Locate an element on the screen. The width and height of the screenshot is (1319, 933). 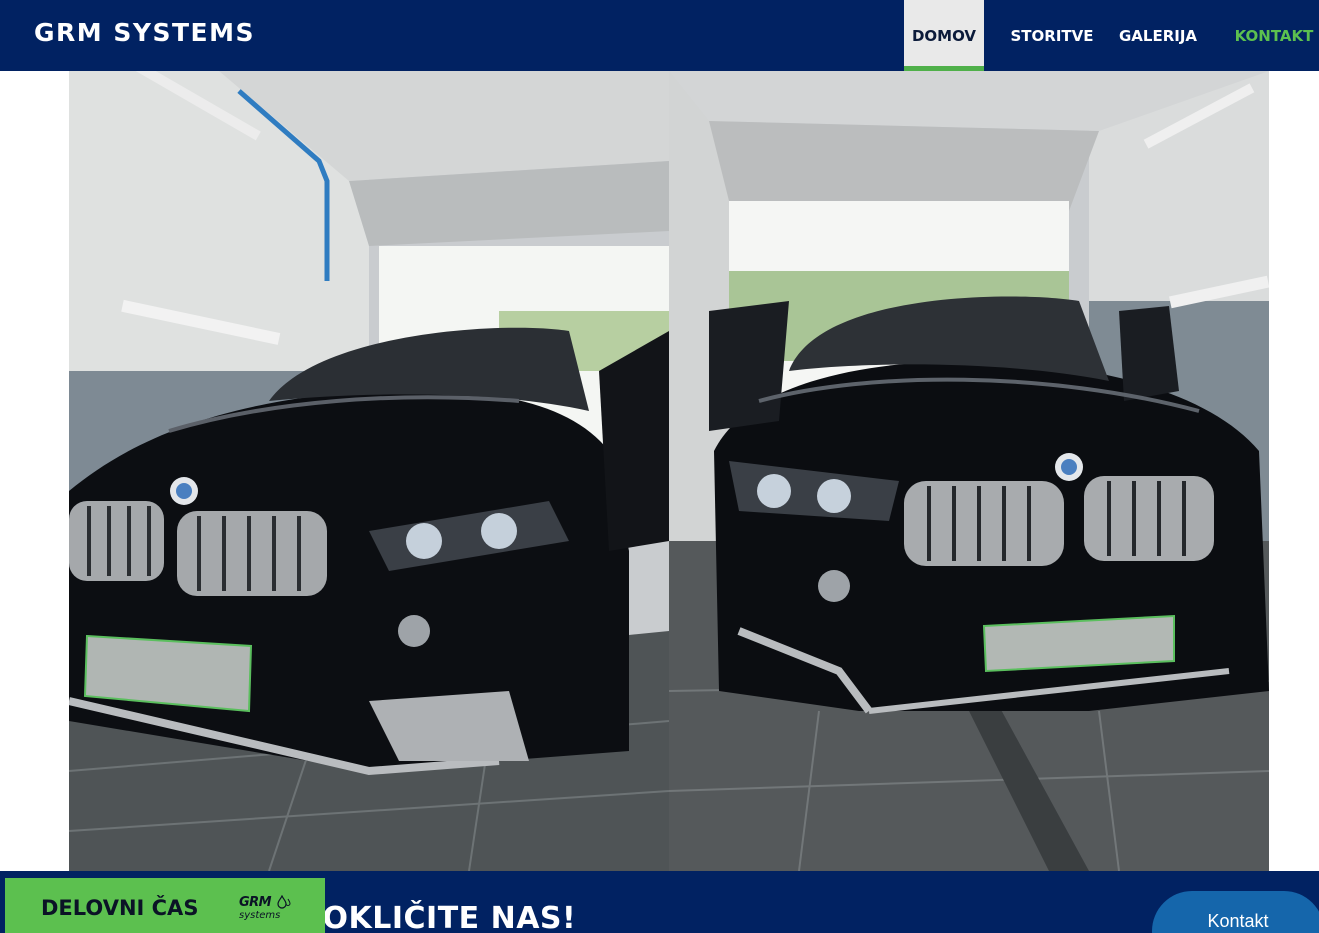
nav-item-kontakt: KONTAKT is located at coordinates (1274, 35).